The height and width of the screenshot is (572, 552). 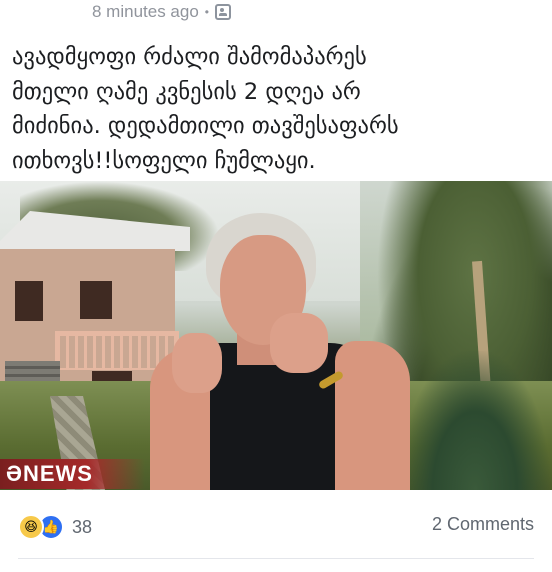 What do you see at coordinates (197, 363) in the screenshot?
I see `woman-hand-left` at bounding box center [197, 363].